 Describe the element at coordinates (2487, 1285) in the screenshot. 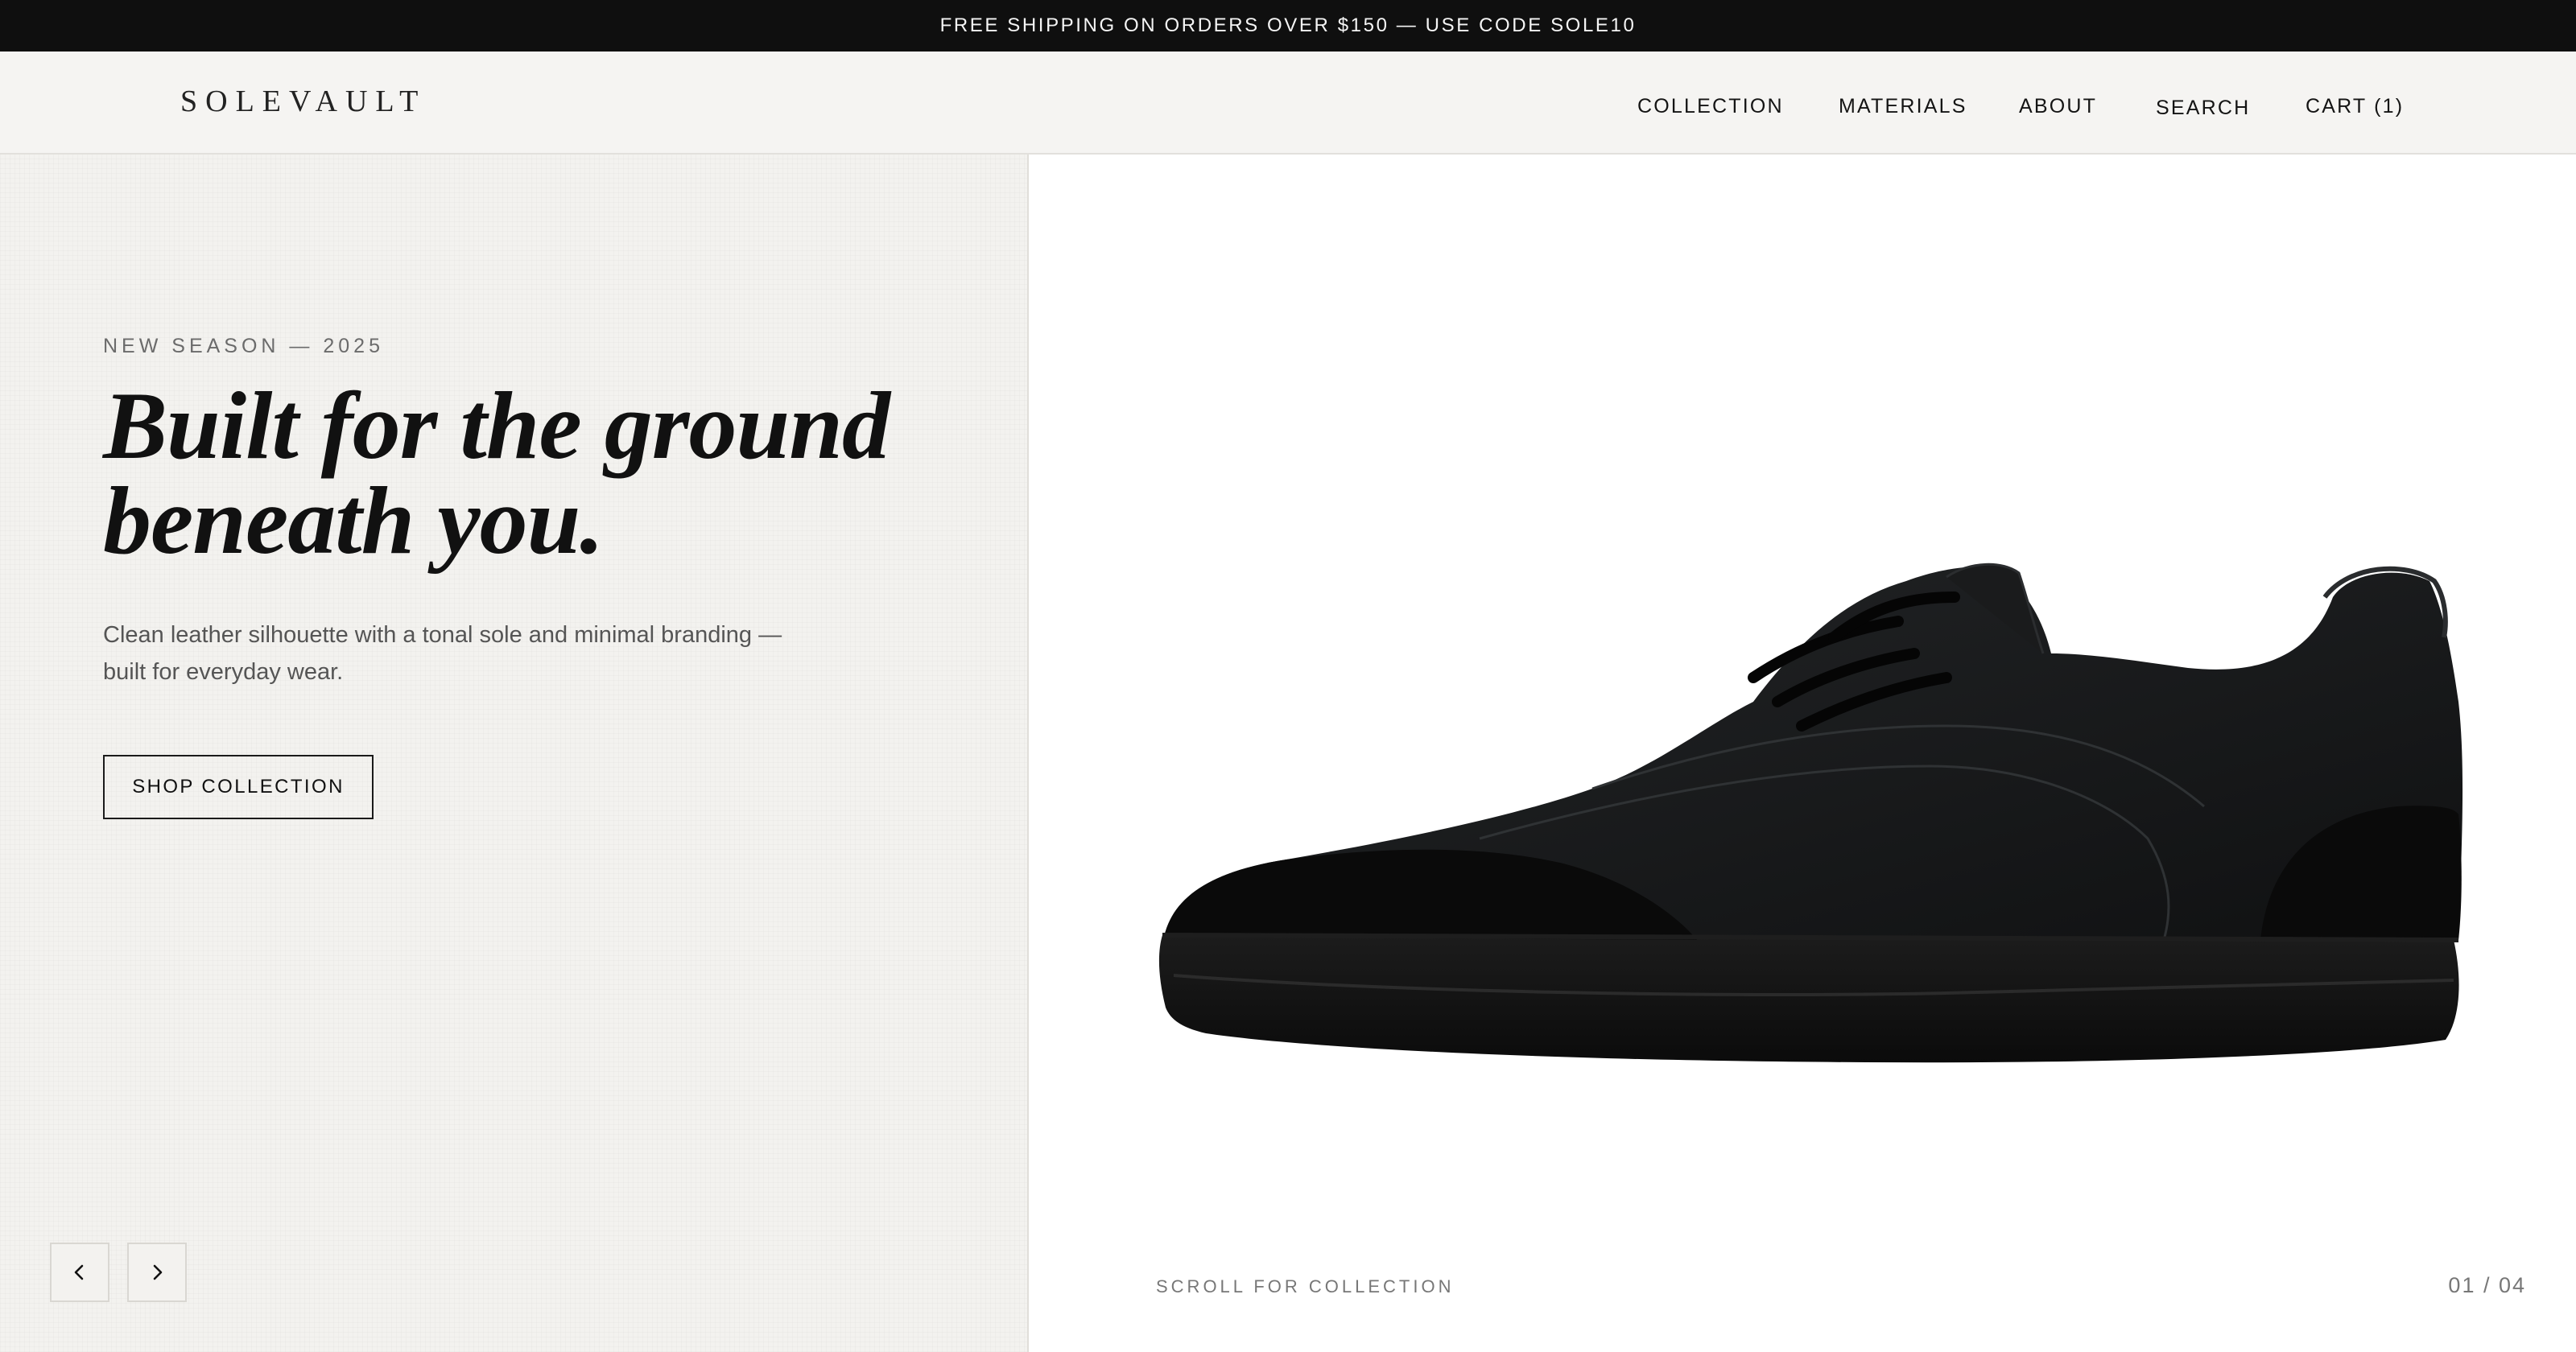

I see `slide-counter: 01 / 04` at that location.